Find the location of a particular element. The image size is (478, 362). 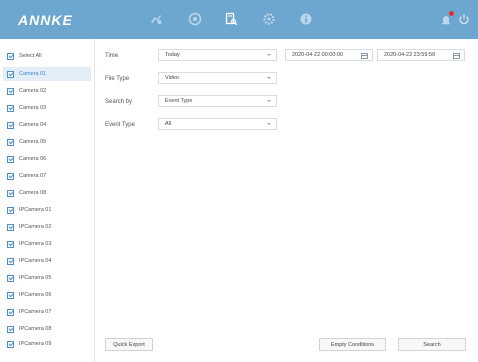

end-time-field: 2020-04-22 23:59:59 is located at coordinates (421, 55).